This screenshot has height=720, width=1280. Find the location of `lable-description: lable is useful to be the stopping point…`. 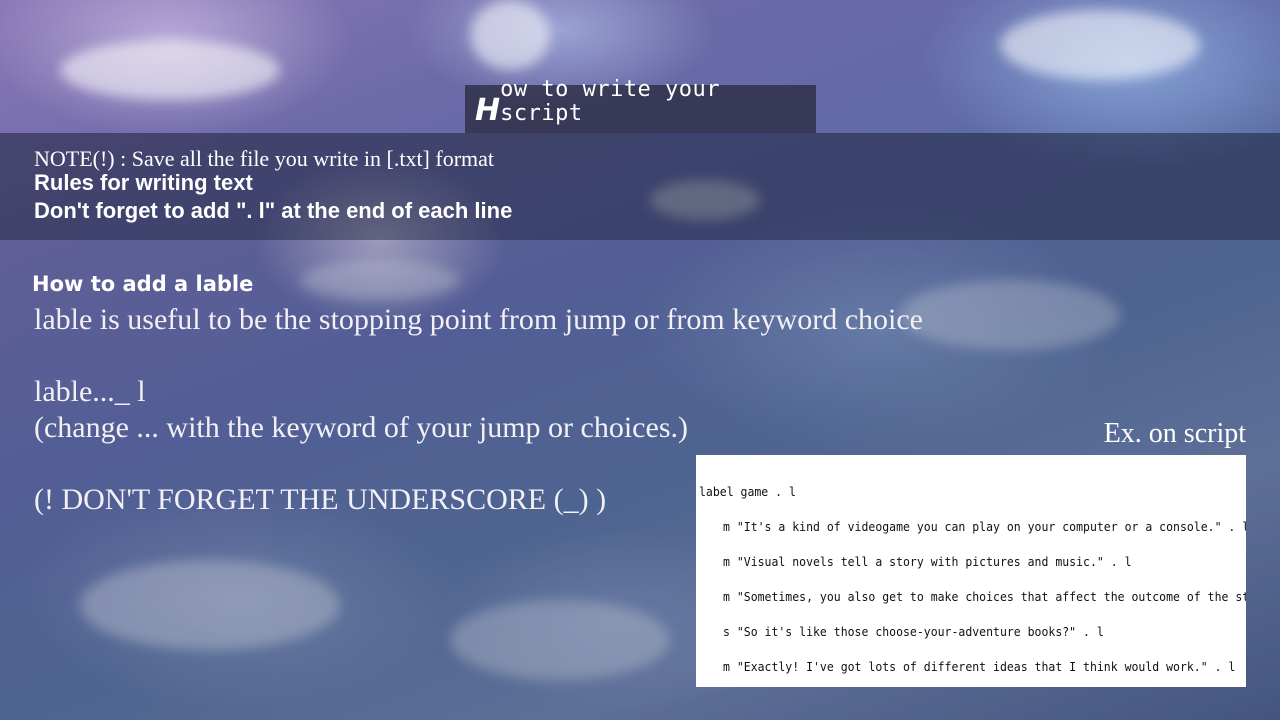

lable-description: lable is useful to be the stopping point… is located at coordinates (478, 319).